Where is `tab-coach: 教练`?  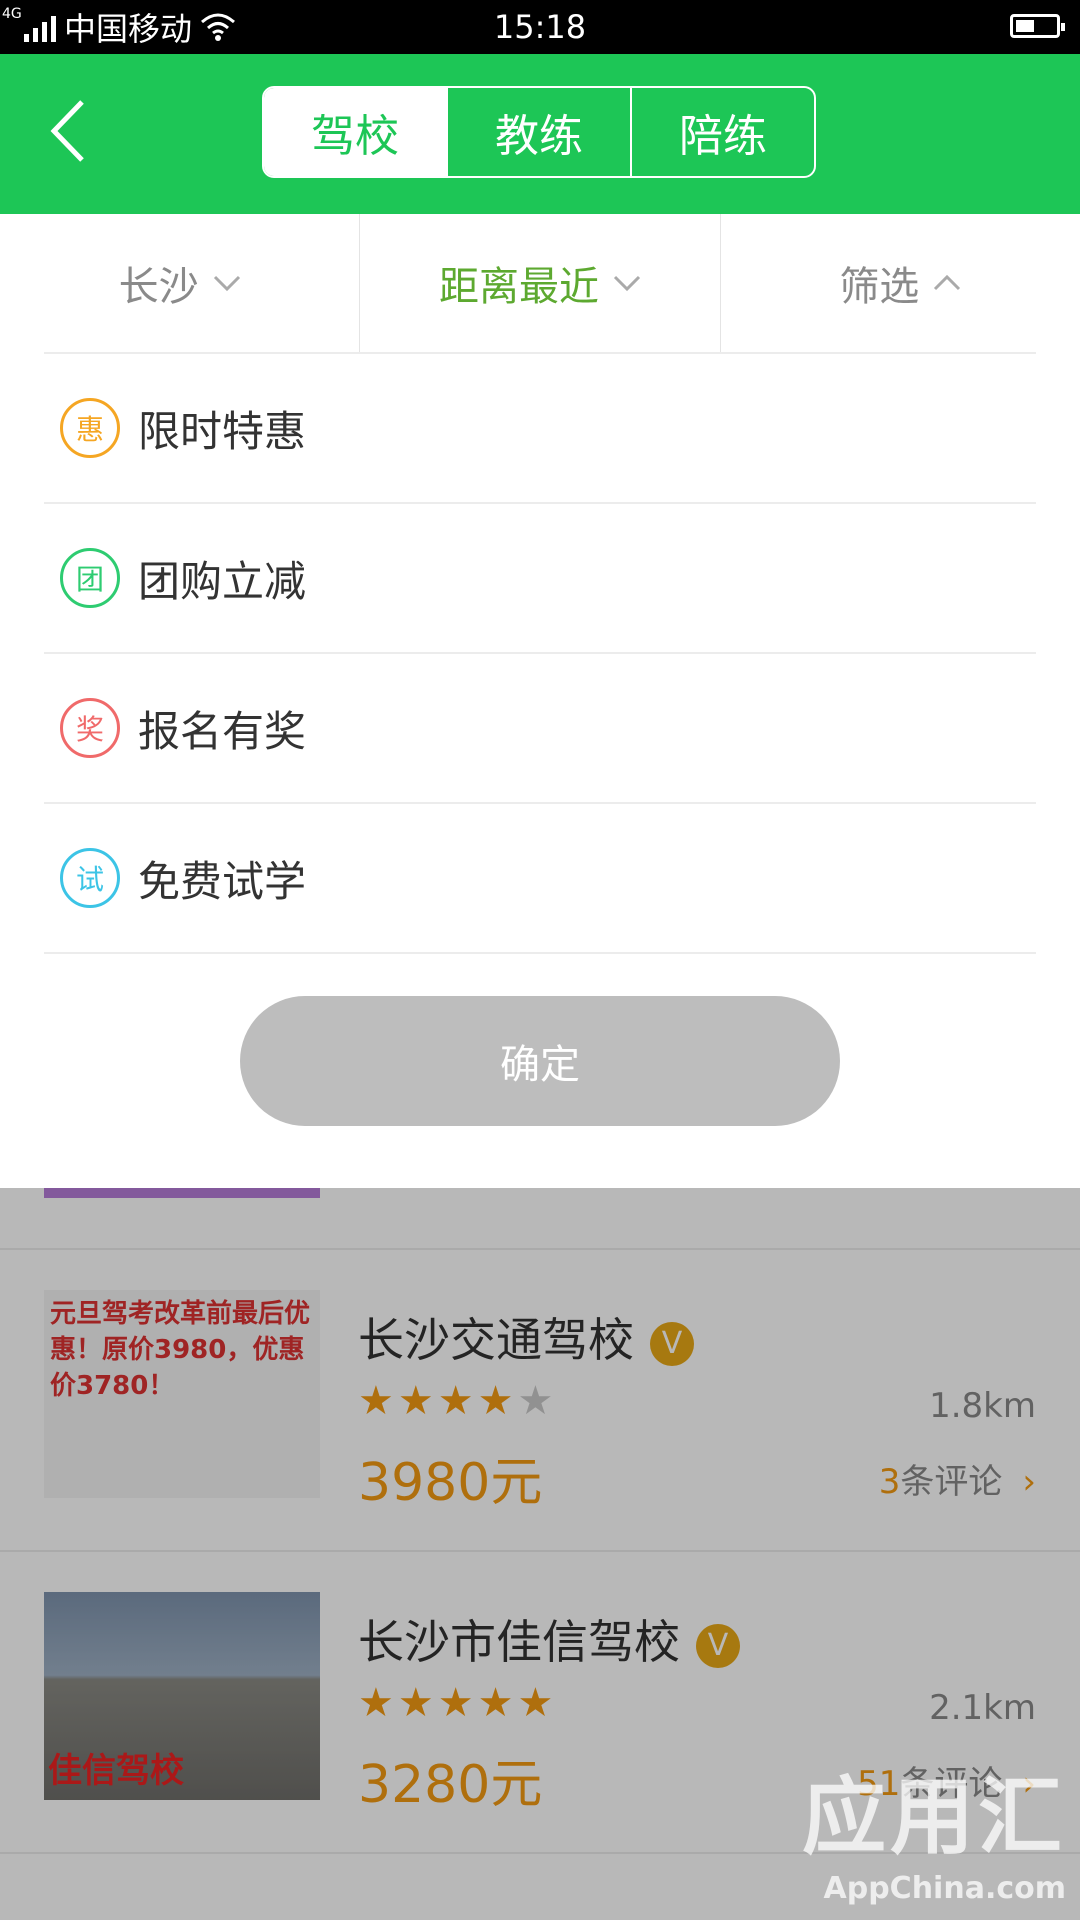 tab-coach: 教练 is located at coordinates (538, 132).